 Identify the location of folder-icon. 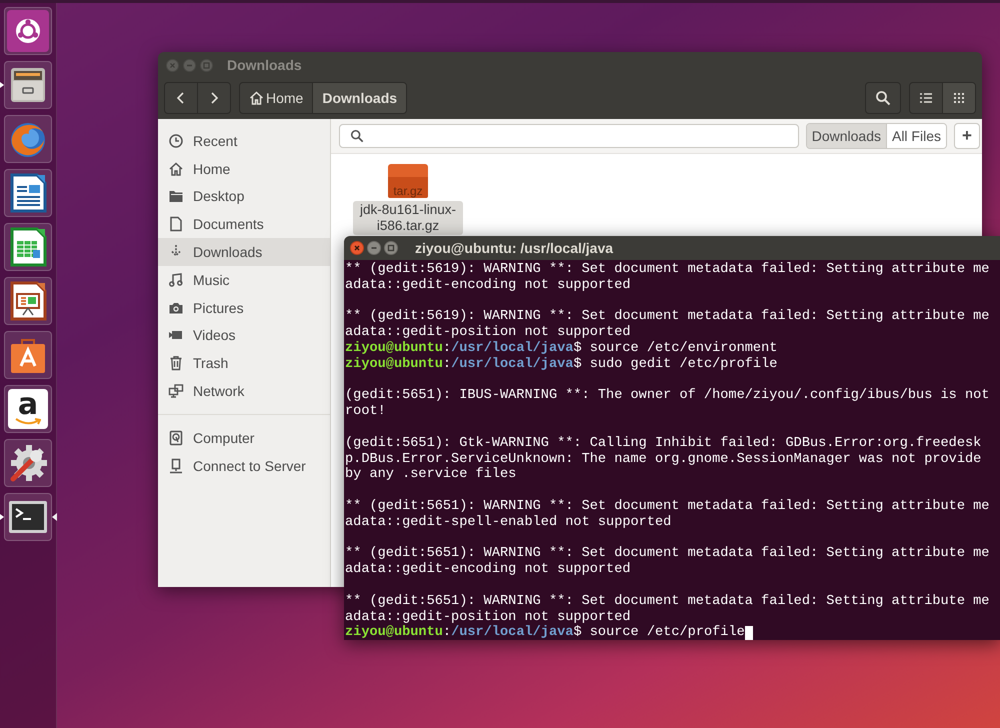
(176, 196).